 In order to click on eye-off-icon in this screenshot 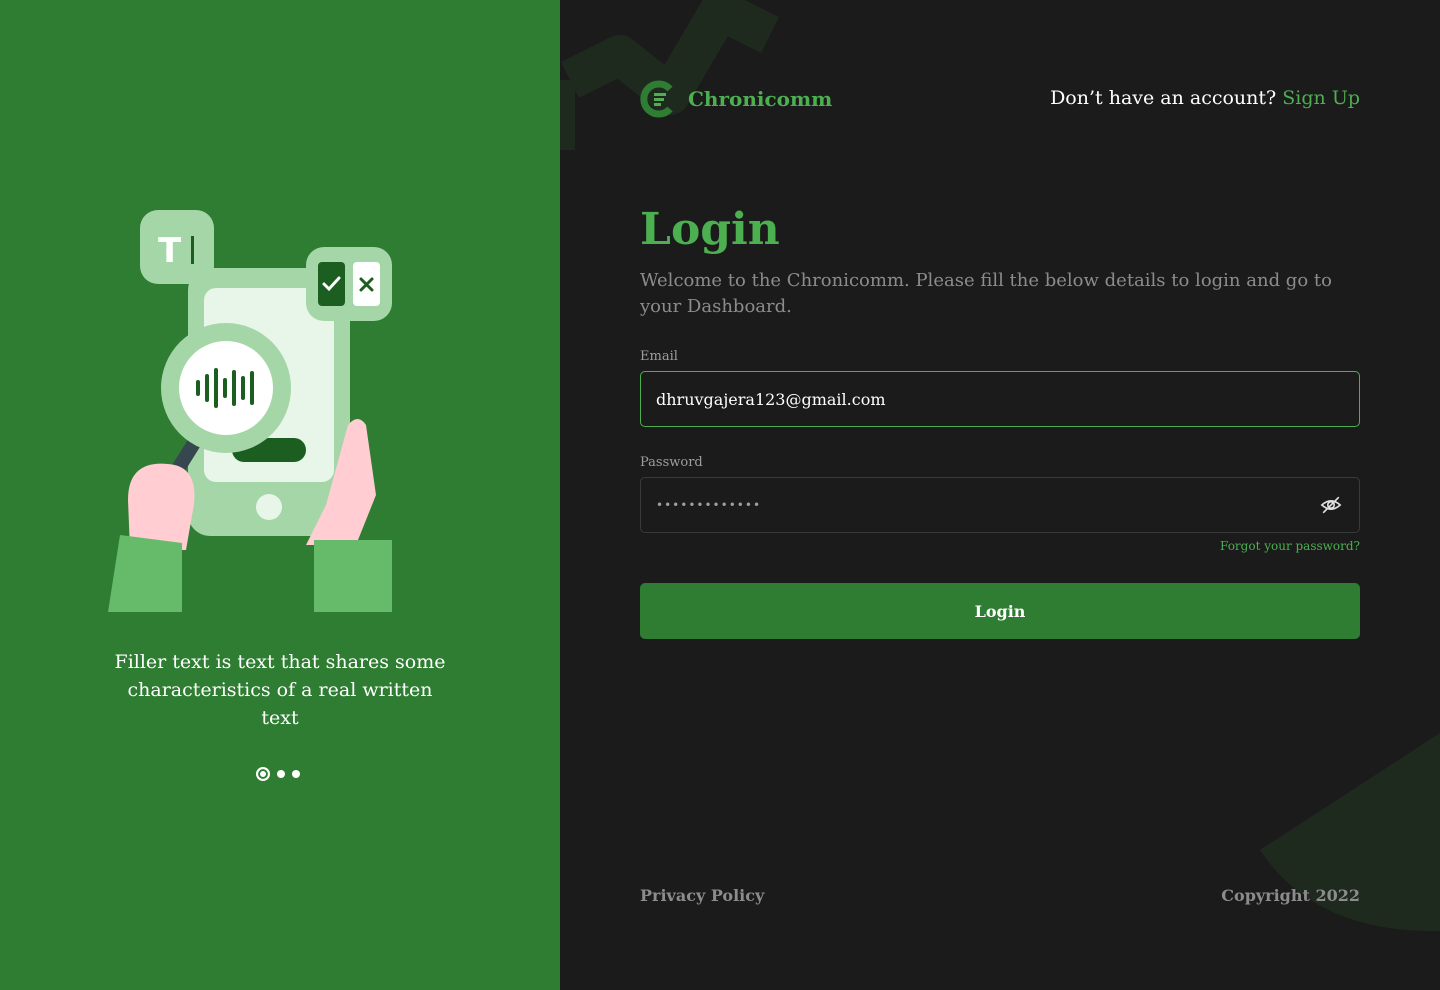, I will do `click(1331, 505)`.